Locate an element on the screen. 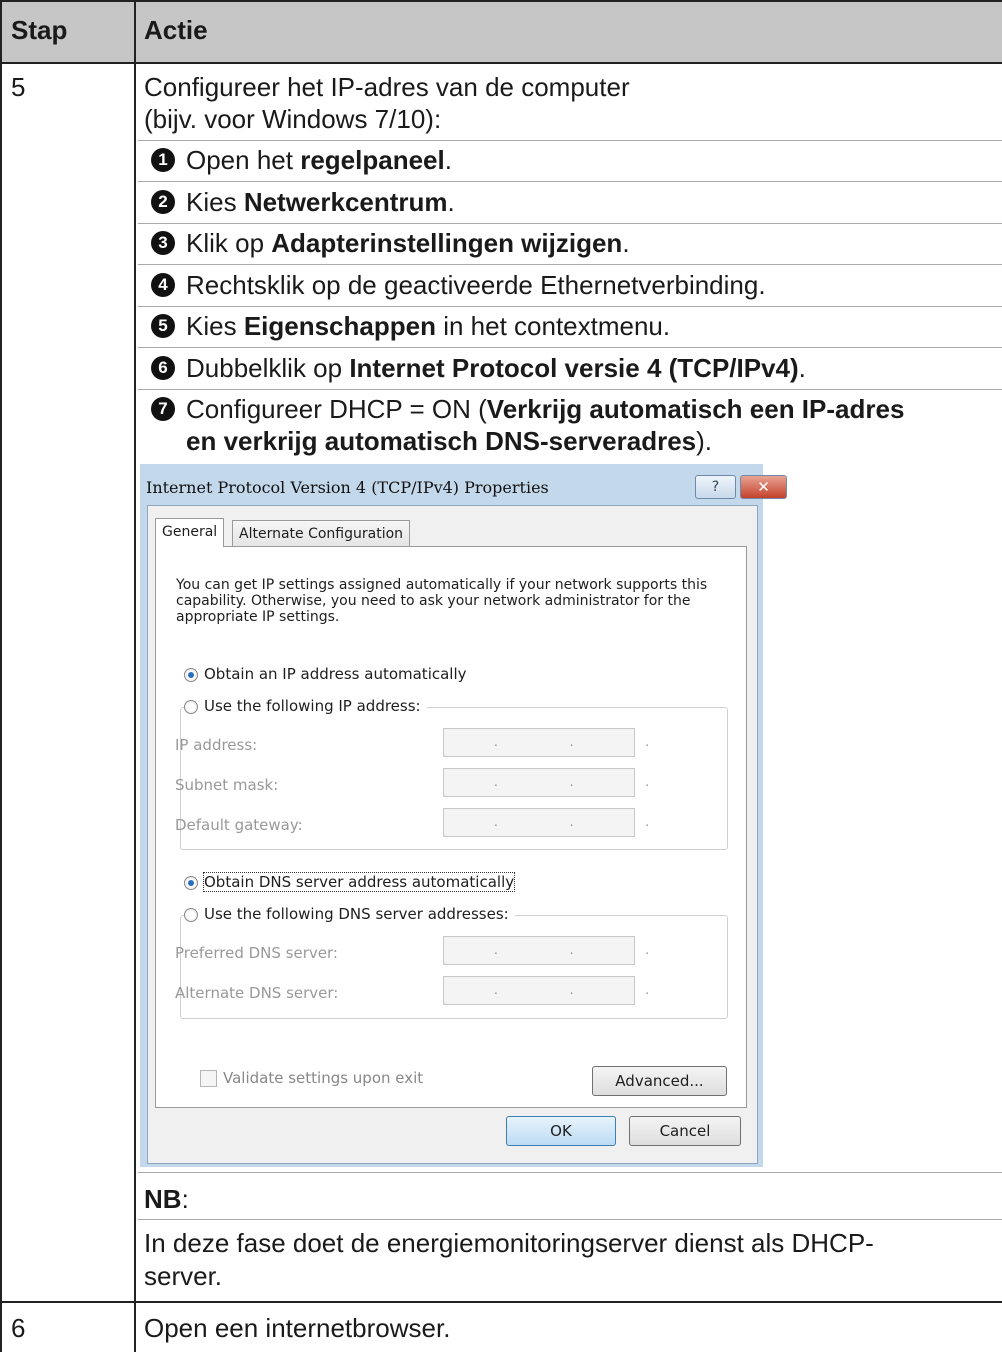 This screenshot has height=1352, width=1002. ip-address-input: . . . is located at coordinates (546, 742).